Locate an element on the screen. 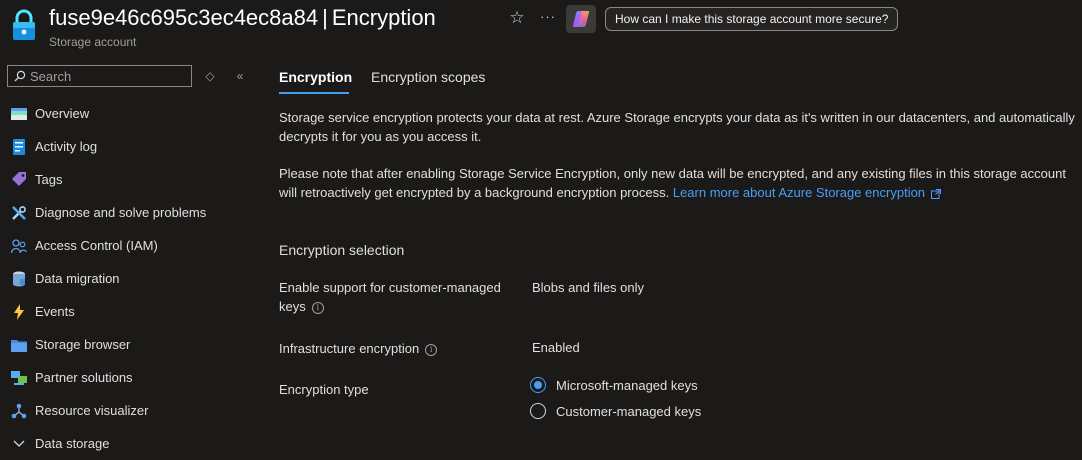  star-icon: ☆ is located at coordinates (517, 17).